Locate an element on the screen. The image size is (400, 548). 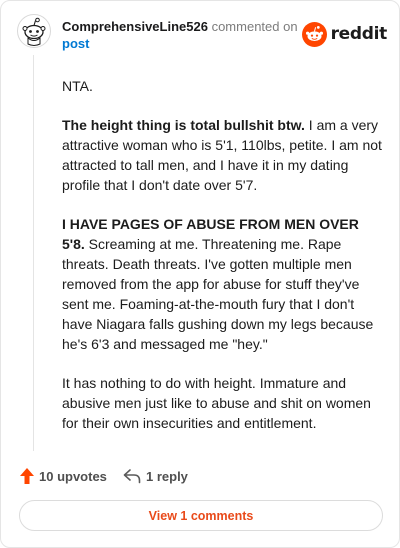
username-link: ComprehensiveLine526 is located at coordinates (135, 26).